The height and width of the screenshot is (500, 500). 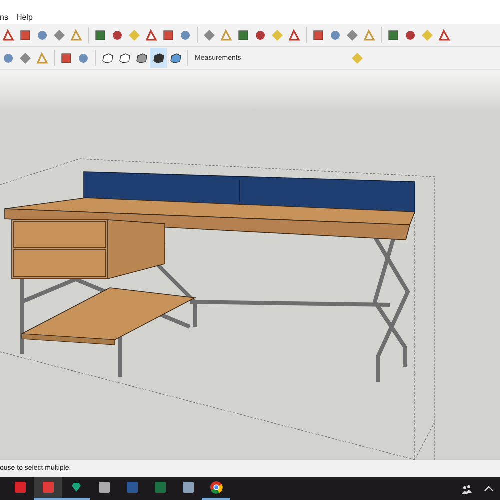 I want to click on browser-icon, so click(x=216, y=487).